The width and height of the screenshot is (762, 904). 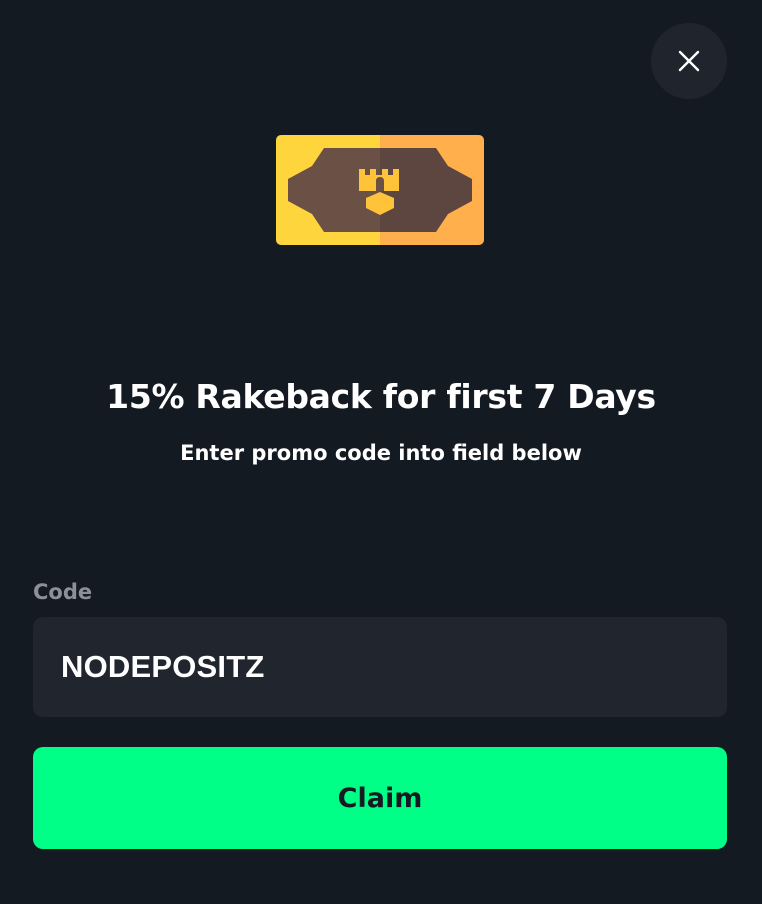 I want to click on rakeback-ticket-icon, so click(x=380, y=190).